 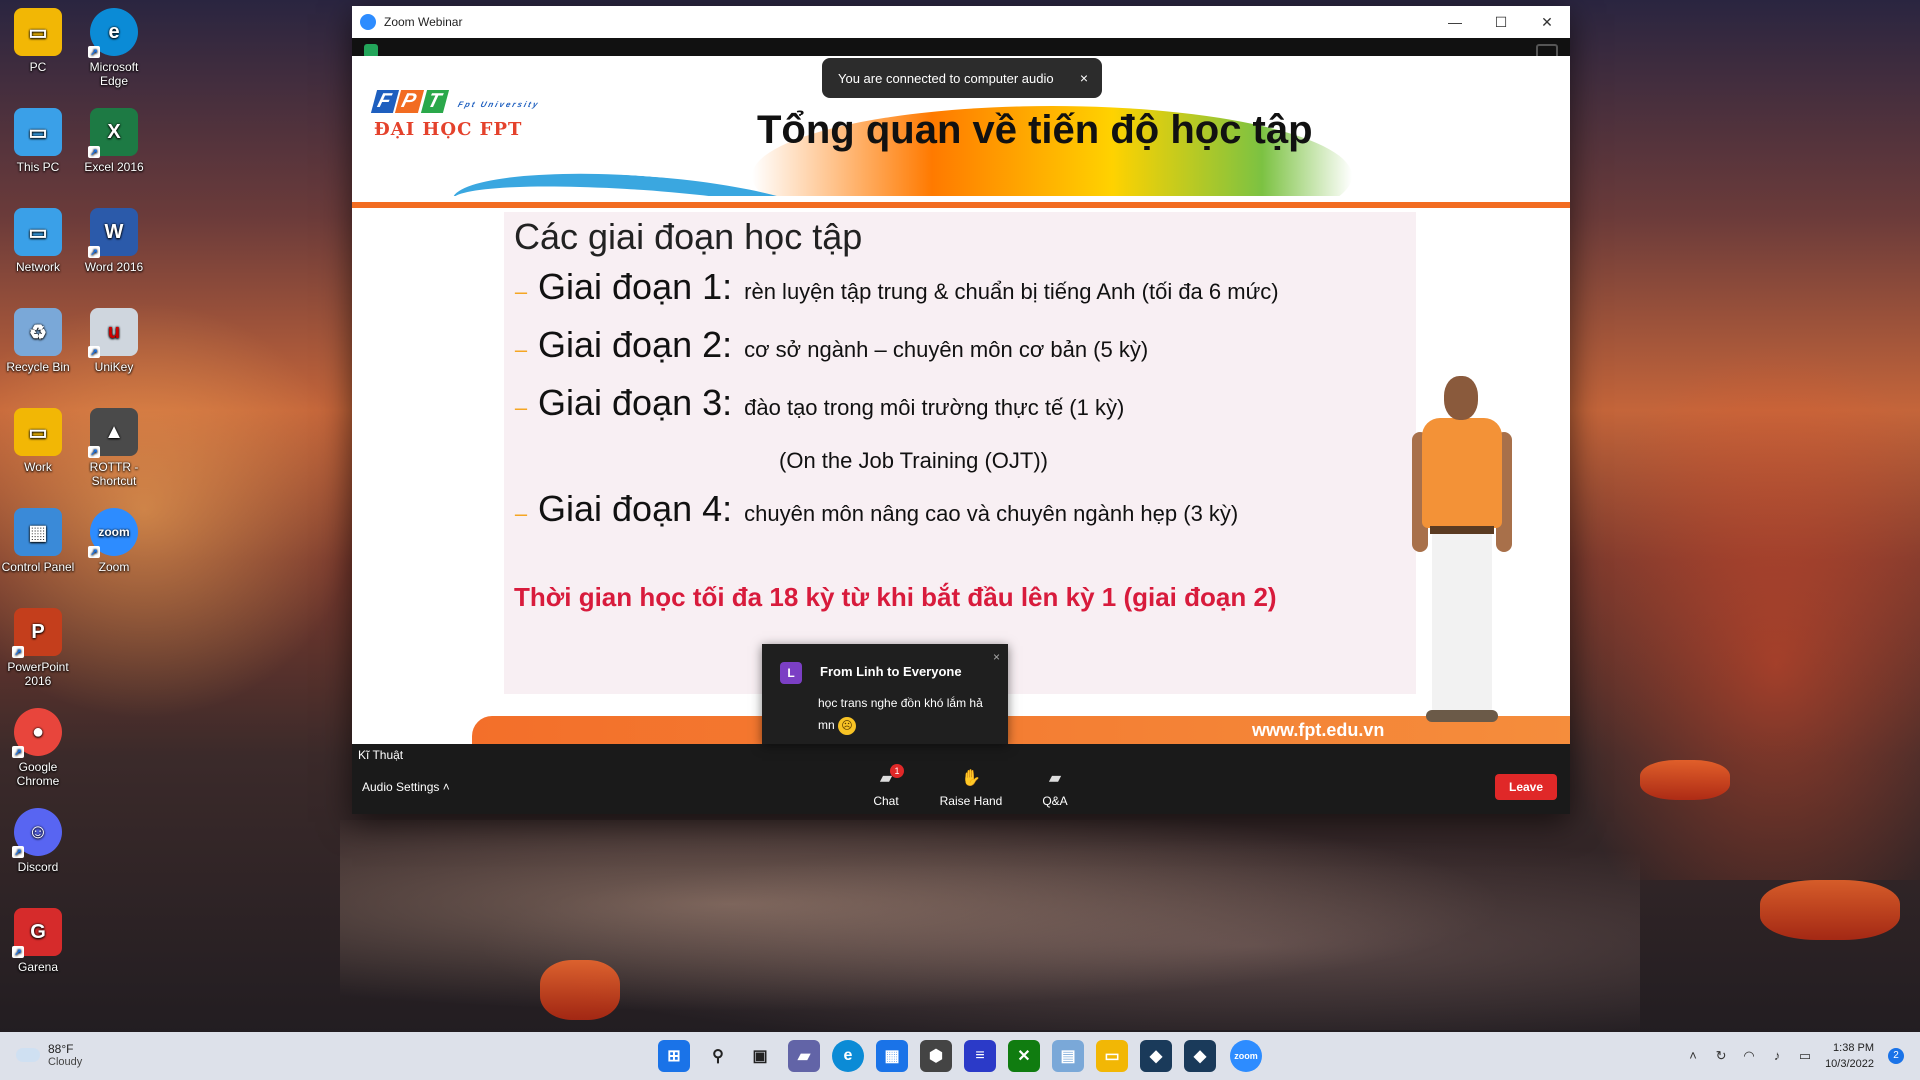 I want to click on desktop-icon-label: Excel 2016, so click(x=114, y=167).